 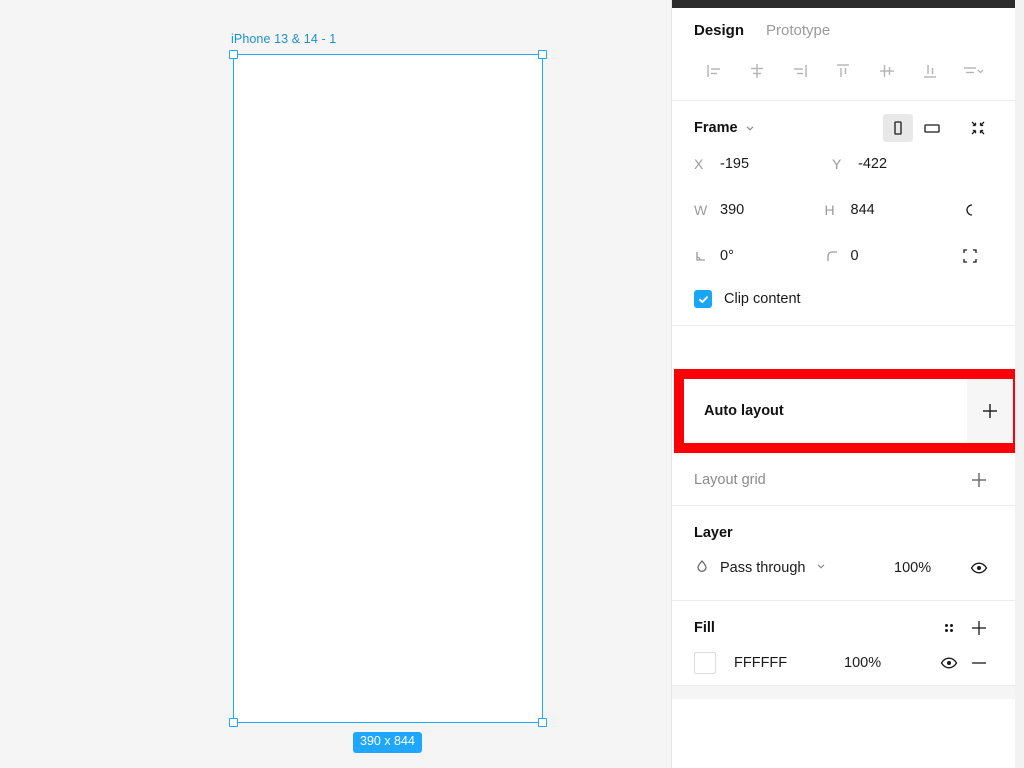 What do you see at coordinates (863, 210) in the screenshot?
I see `height-value: 844` at bounding box center [863, 210].